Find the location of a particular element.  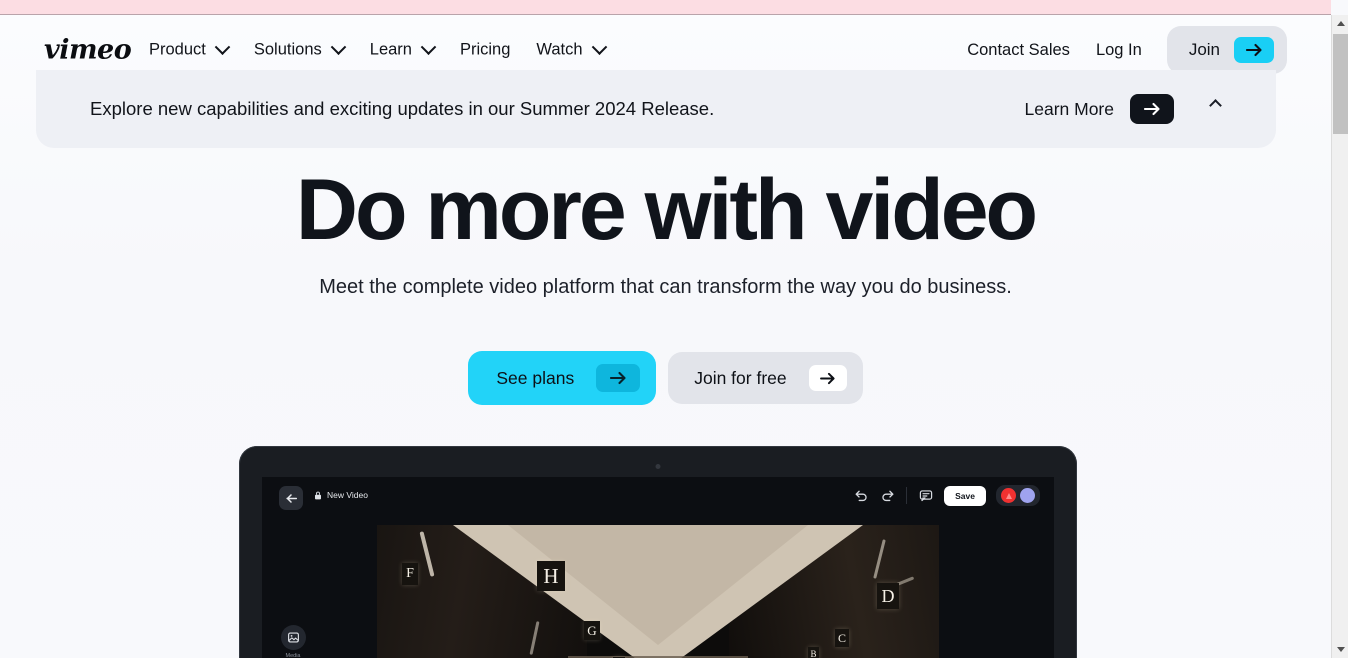

corridor-sign: H is located at coordinates (551, 576).